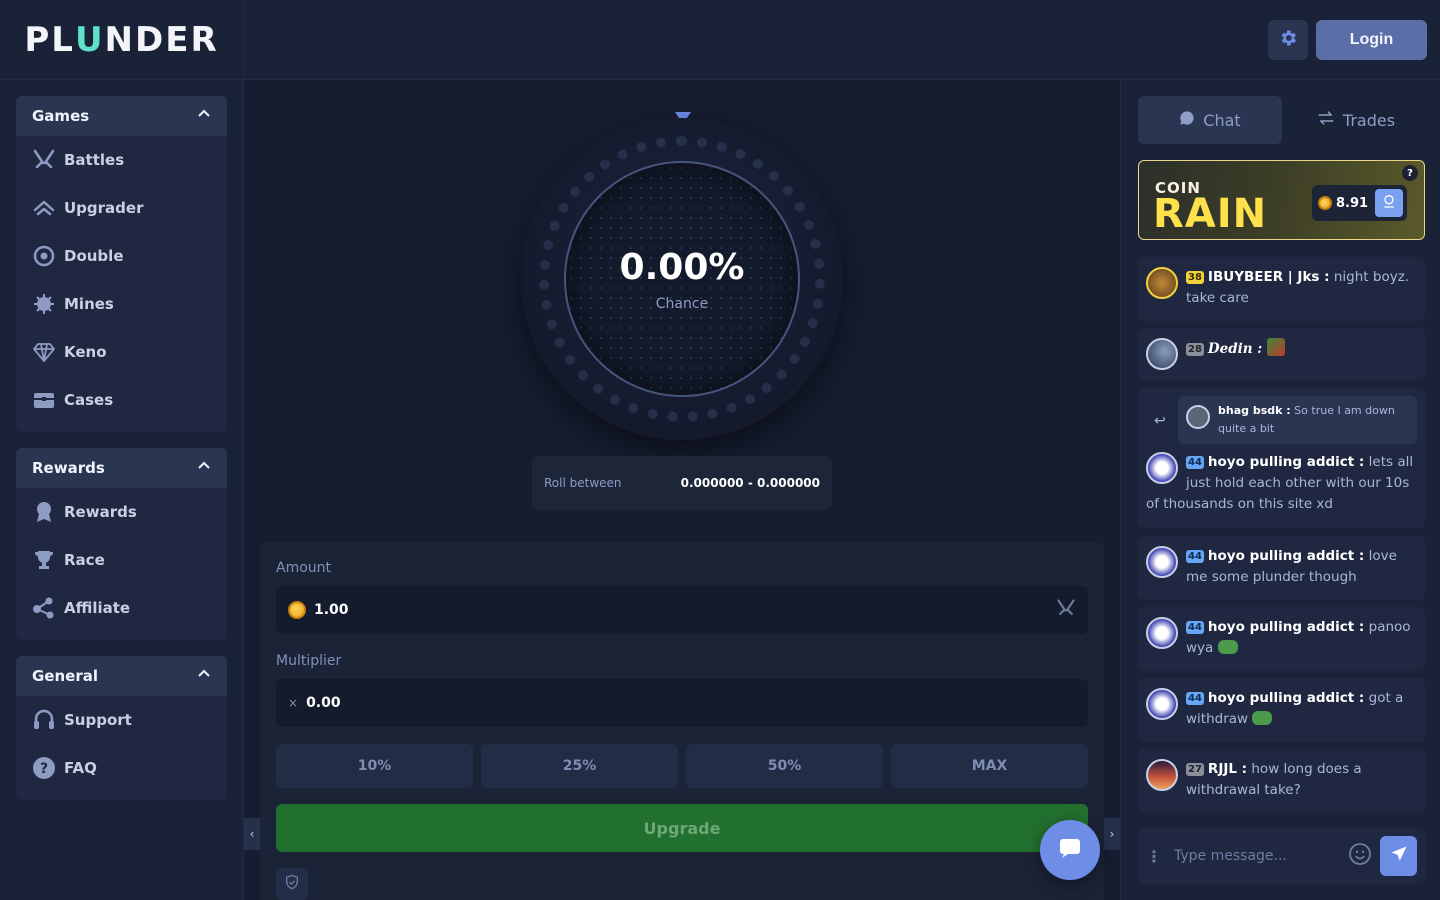  What do you see at coordinates (297, 610) in the screenshot?
I see `coin-icon` at bounding box center [297, 610].